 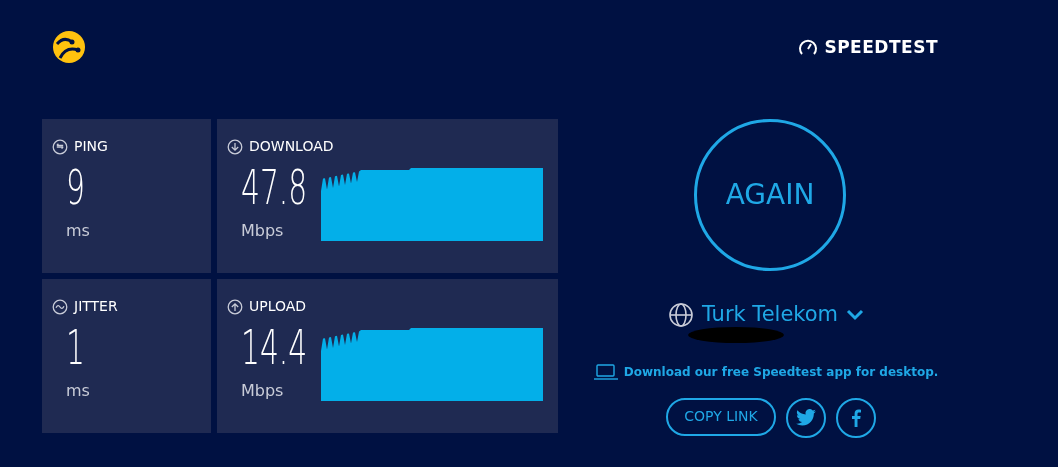 What do you see at coordinates (96, 307) in the screenshot?
I see `metric-label: JITTER` at bounding box center [96, 307].